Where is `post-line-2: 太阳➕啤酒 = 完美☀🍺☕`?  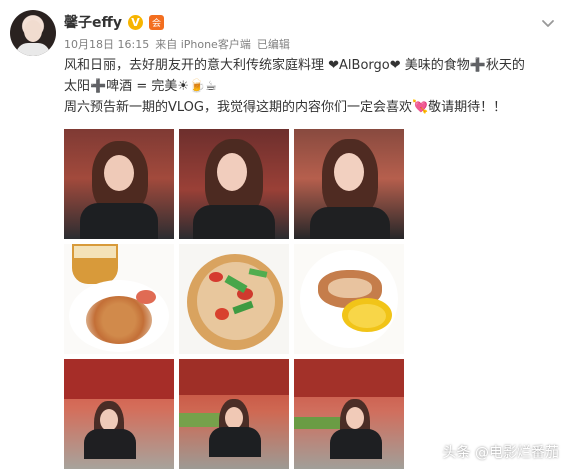 post-line-2: 太阳➕啤酒 = 完美☀🍺☕ is located at coordinates (140, 86).